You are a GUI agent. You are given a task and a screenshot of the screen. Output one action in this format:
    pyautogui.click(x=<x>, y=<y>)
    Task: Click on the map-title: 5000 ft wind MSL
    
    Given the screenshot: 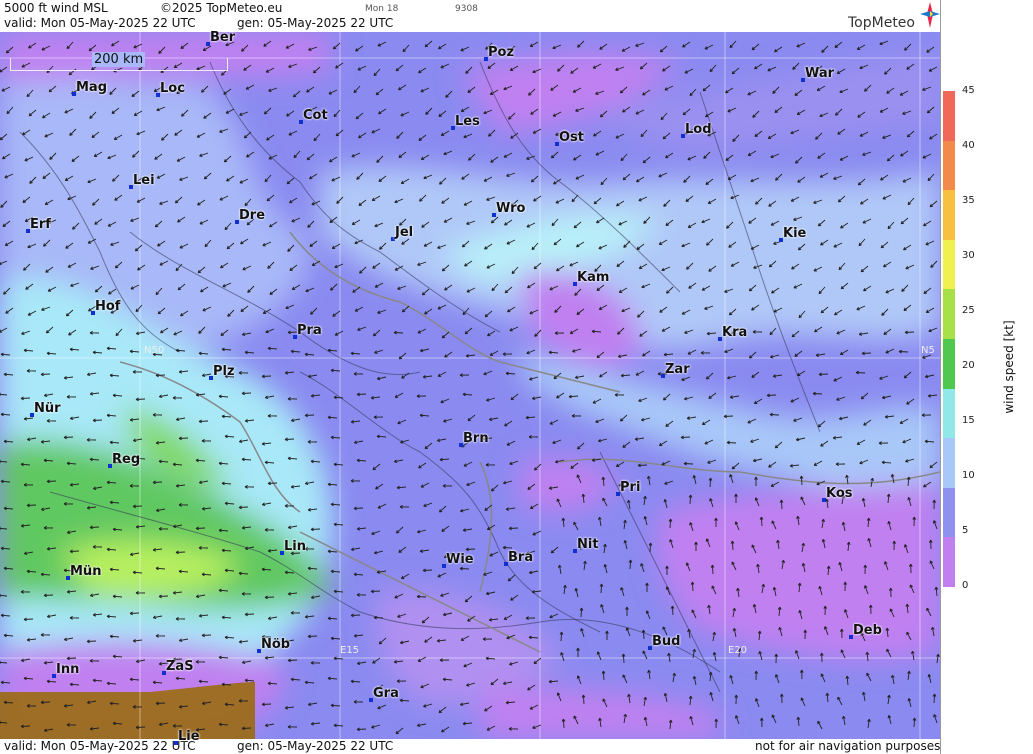 What is the action you would take?
    pyautogui.click(x=56, y=8)
    